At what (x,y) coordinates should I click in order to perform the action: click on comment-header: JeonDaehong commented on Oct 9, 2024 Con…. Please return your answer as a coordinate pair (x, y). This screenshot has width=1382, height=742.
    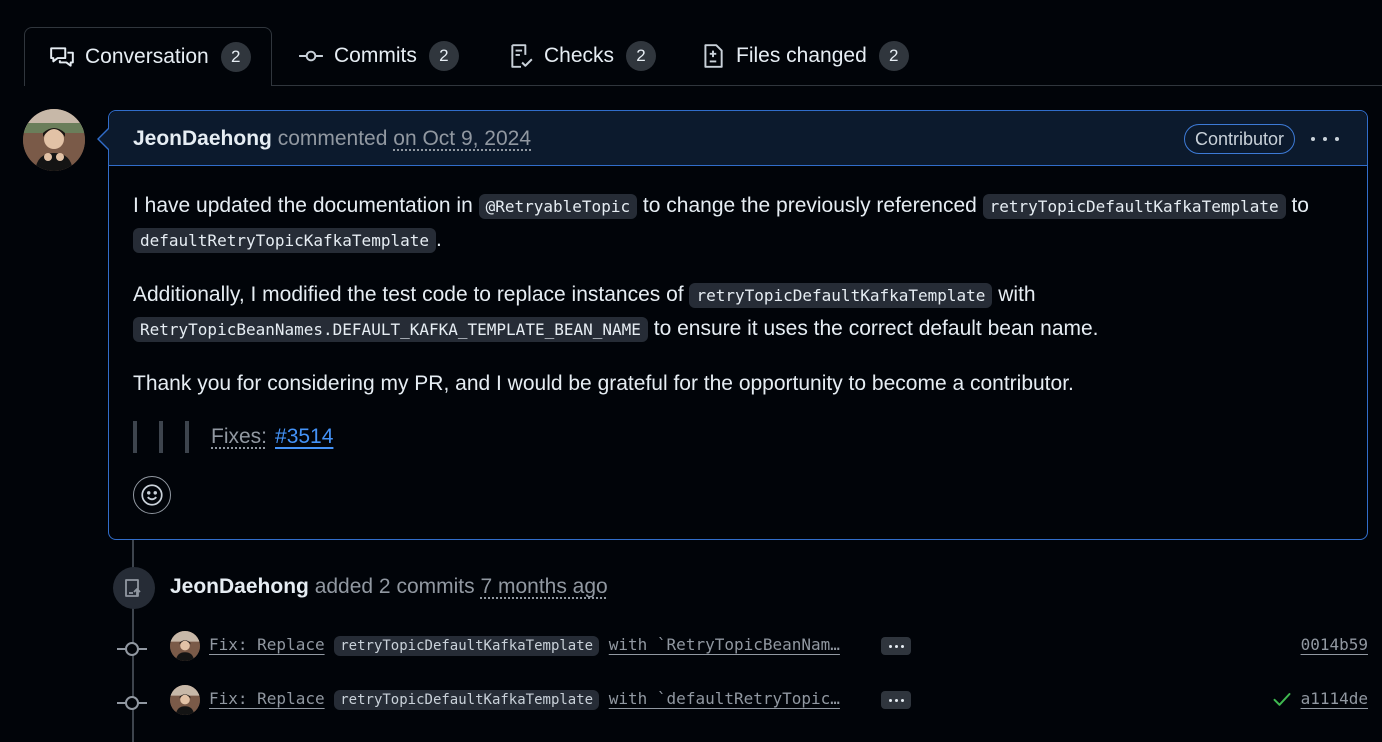
    Looking at the image, I should click on (738, 138).